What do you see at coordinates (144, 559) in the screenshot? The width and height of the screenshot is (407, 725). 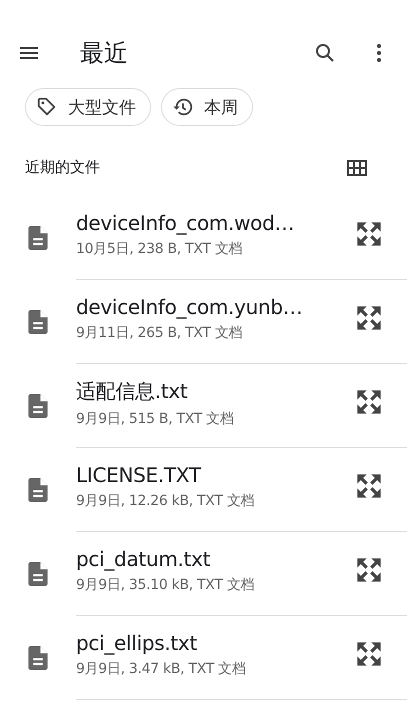 I see `file-name: pci_datum.txt` at bounding box center [144, 559].